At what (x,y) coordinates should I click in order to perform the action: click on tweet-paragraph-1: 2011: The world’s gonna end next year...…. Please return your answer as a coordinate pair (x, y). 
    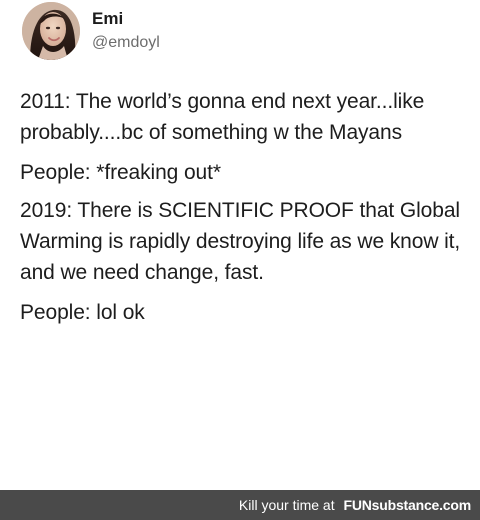
    Looking at the image, I should click on (222, 117).